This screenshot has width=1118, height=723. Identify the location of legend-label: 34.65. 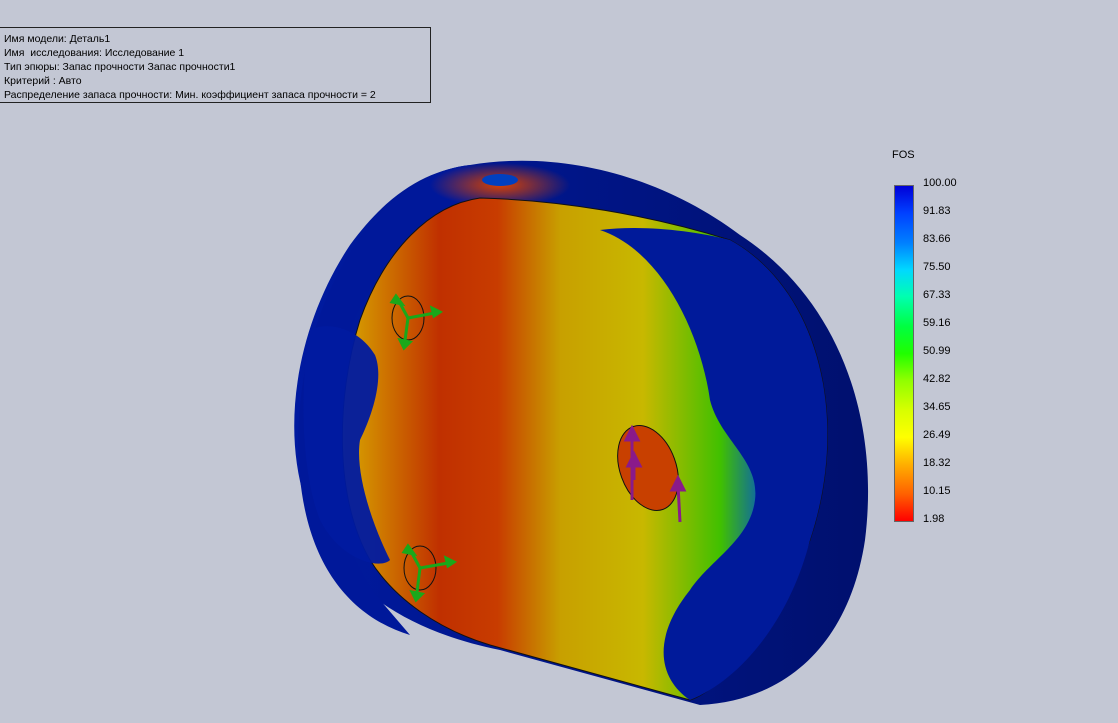
(937, 407).